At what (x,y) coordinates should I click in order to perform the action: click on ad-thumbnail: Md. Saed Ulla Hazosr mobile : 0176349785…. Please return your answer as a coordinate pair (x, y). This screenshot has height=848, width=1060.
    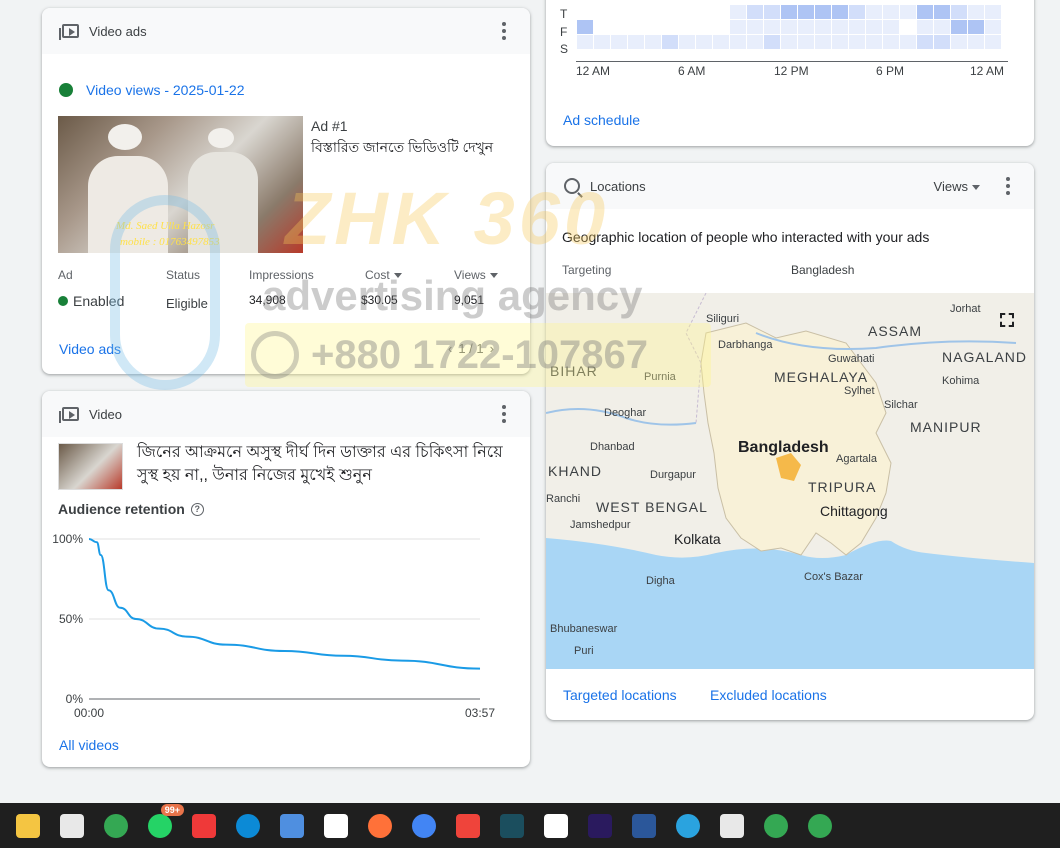
    Looking at the image, I should click on (180, 184).